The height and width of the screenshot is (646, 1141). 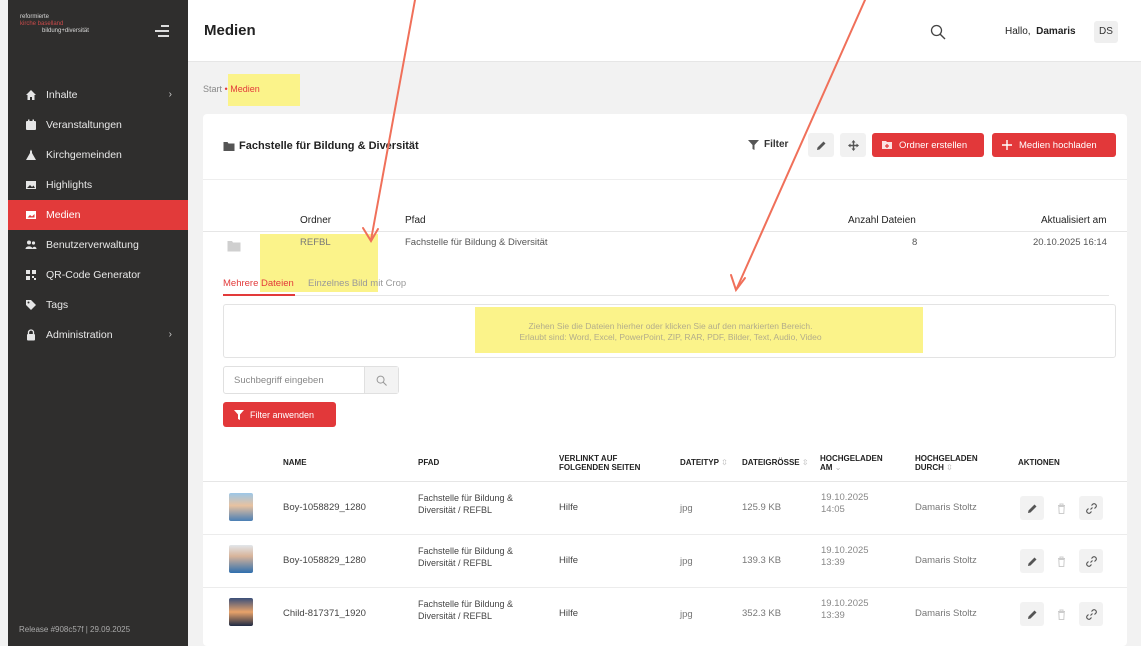 I want to click on menu-toggle-icon, so click(x=162, y=31).